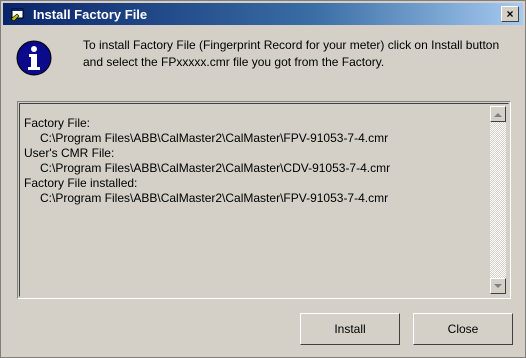 The height and width of the screenshot is (358, 526). What do you see at coordinates (498, 200) in the screenshot?
I see `vertical-scrollbar` at bounding box center [498, 200].